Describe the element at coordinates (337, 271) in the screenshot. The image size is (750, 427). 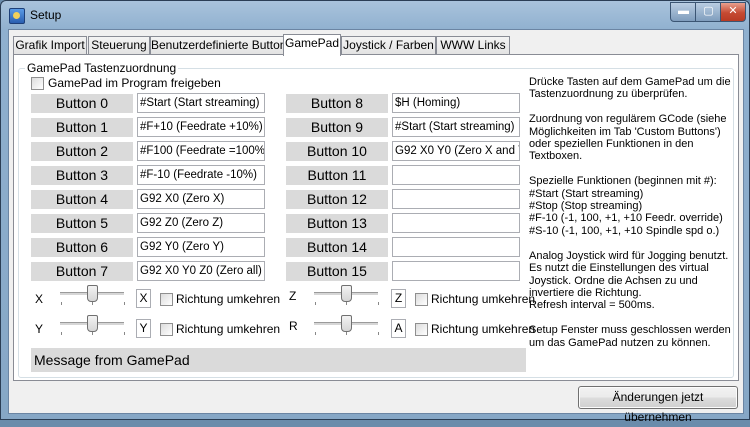
I see `button-15-label: Button 15` at that location.